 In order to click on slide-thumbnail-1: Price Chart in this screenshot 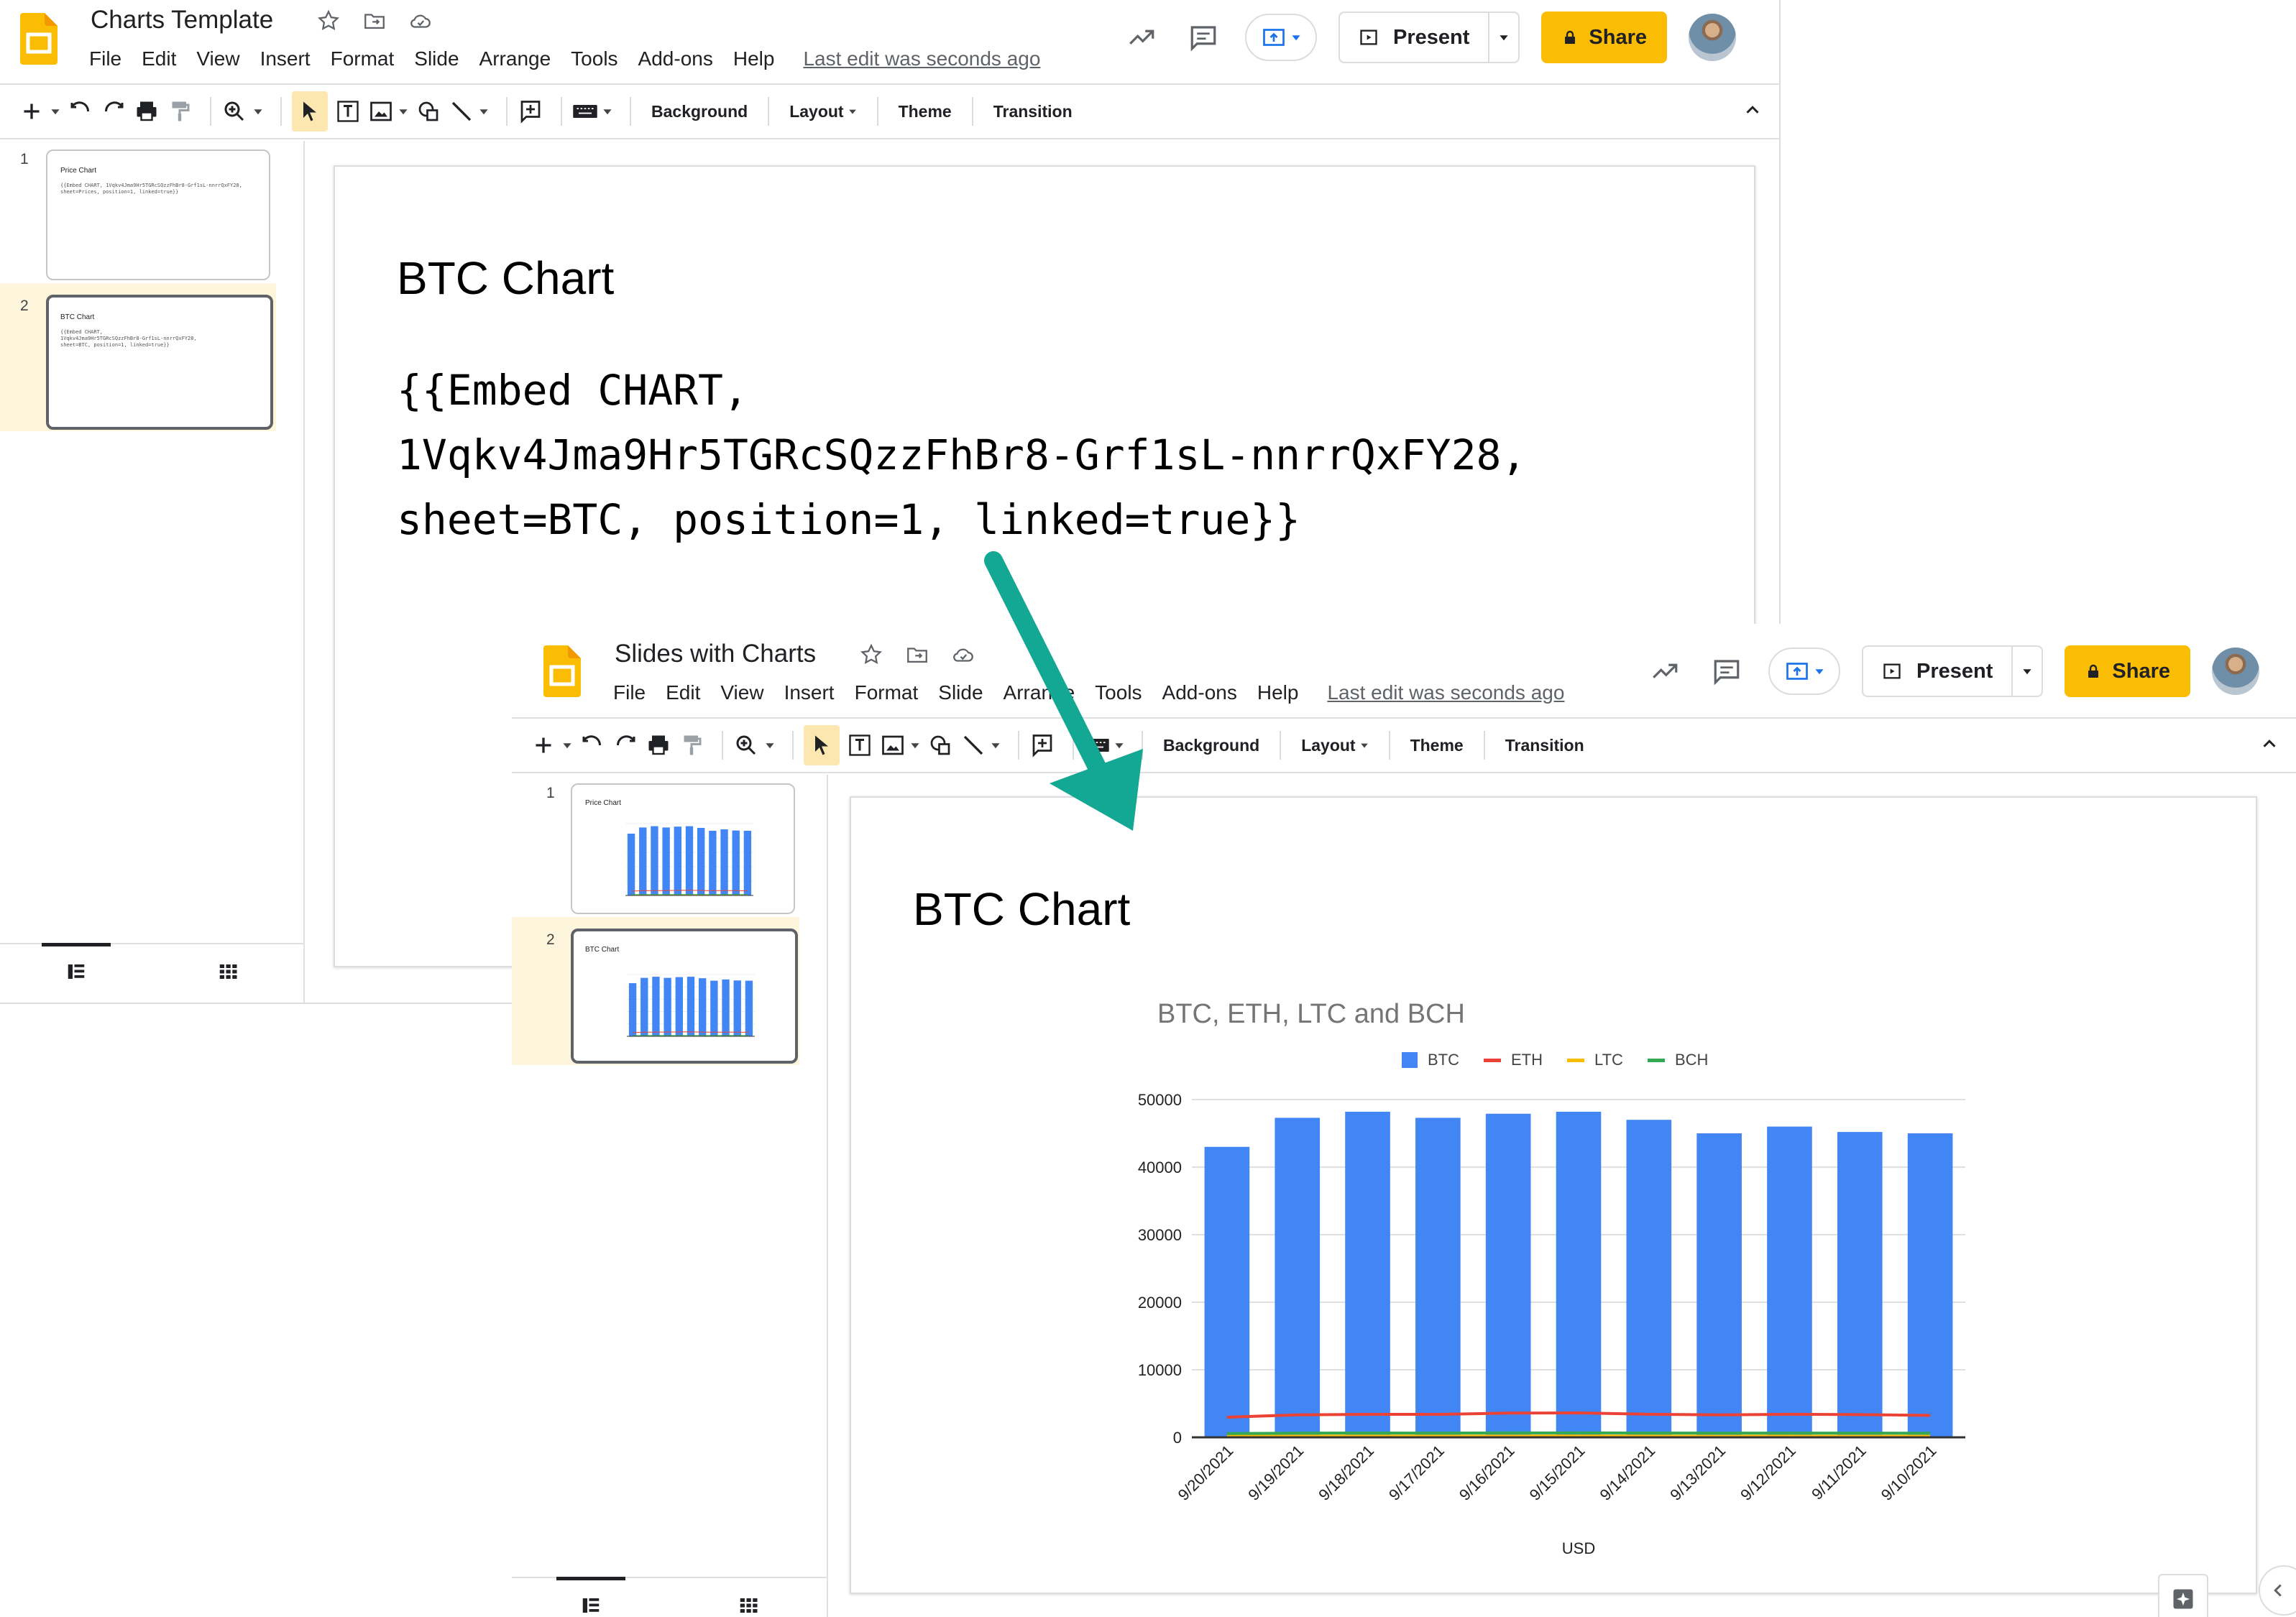, I will do `click(683, 848)`.